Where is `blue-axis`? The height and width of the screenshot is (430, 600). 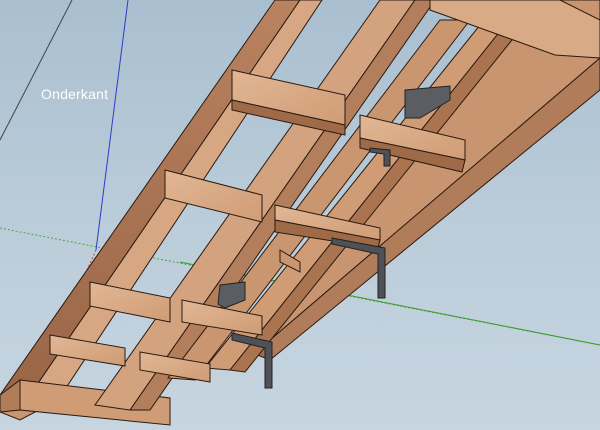
blue-axis is located at coordinates (112, 125).